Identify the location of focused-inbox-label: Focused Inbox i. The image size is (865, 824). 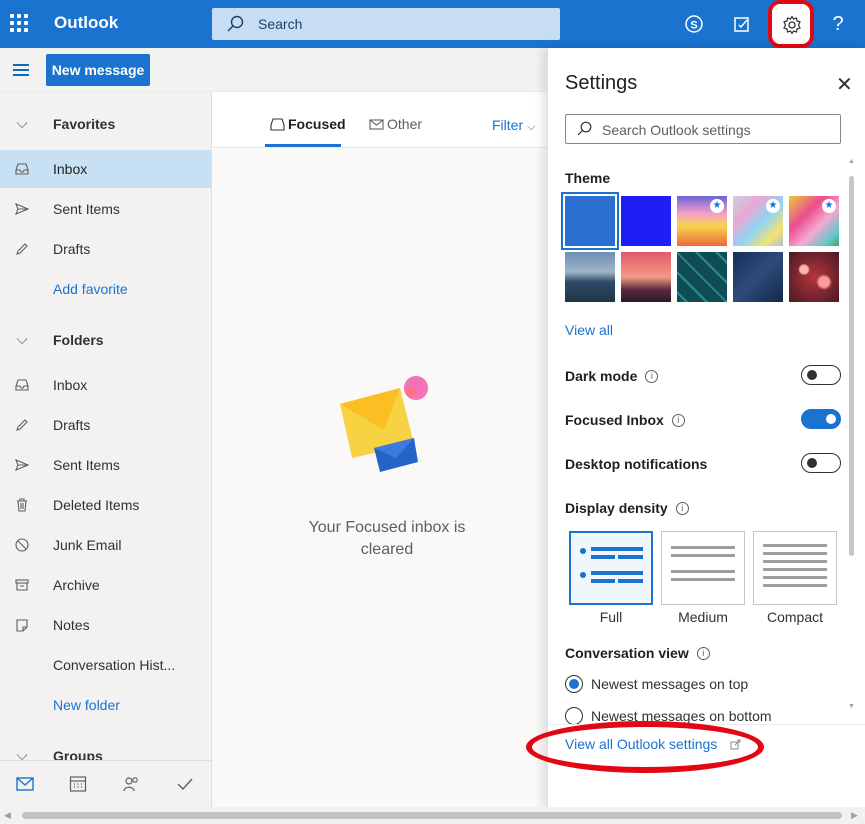
(625, 420).